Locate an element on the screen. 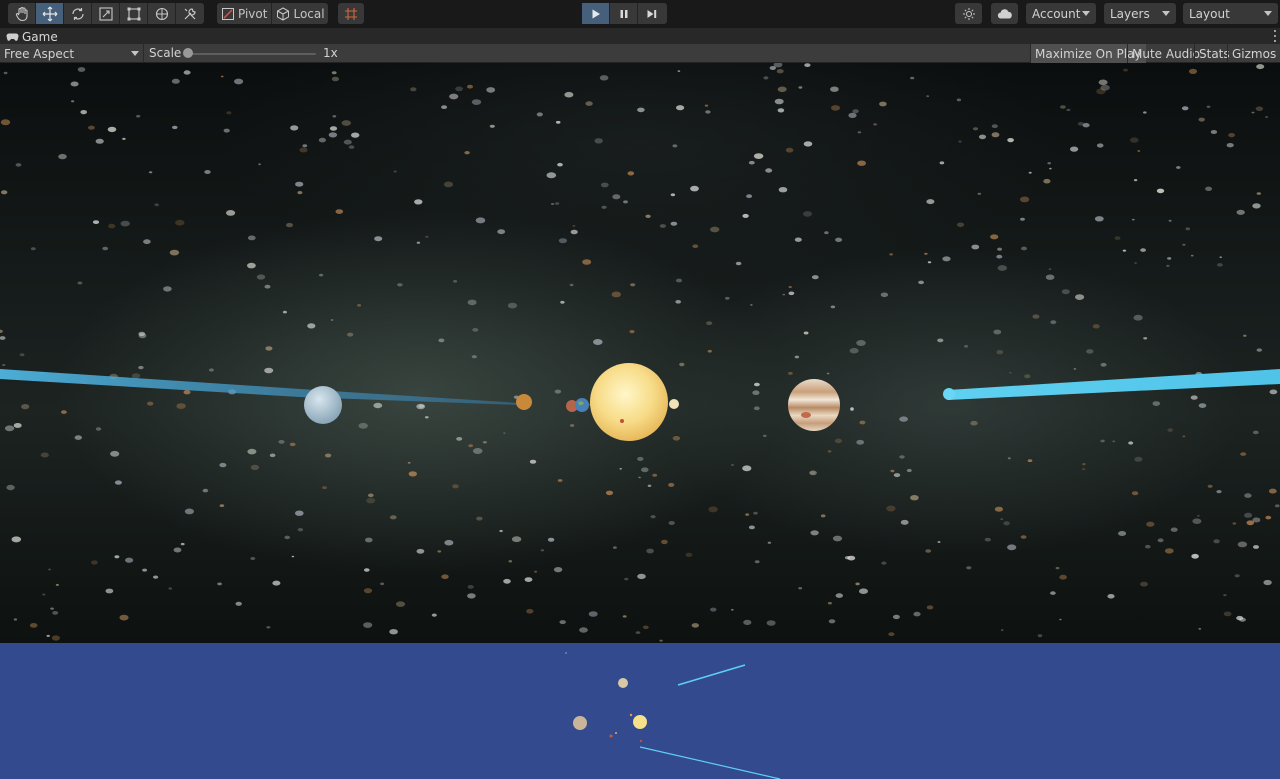  great-red-spot is located at coordinates (806, 415).